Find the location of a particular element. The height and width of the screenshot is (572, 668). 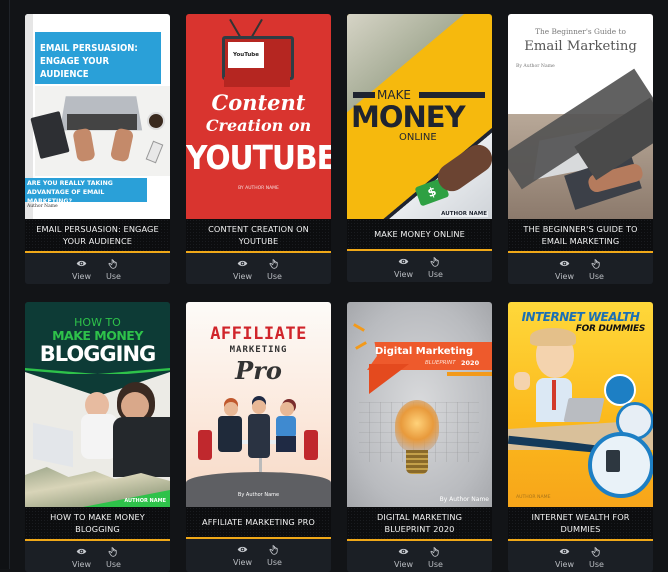

cover-line3: BLOGGING is located at coordinates (98, 354).